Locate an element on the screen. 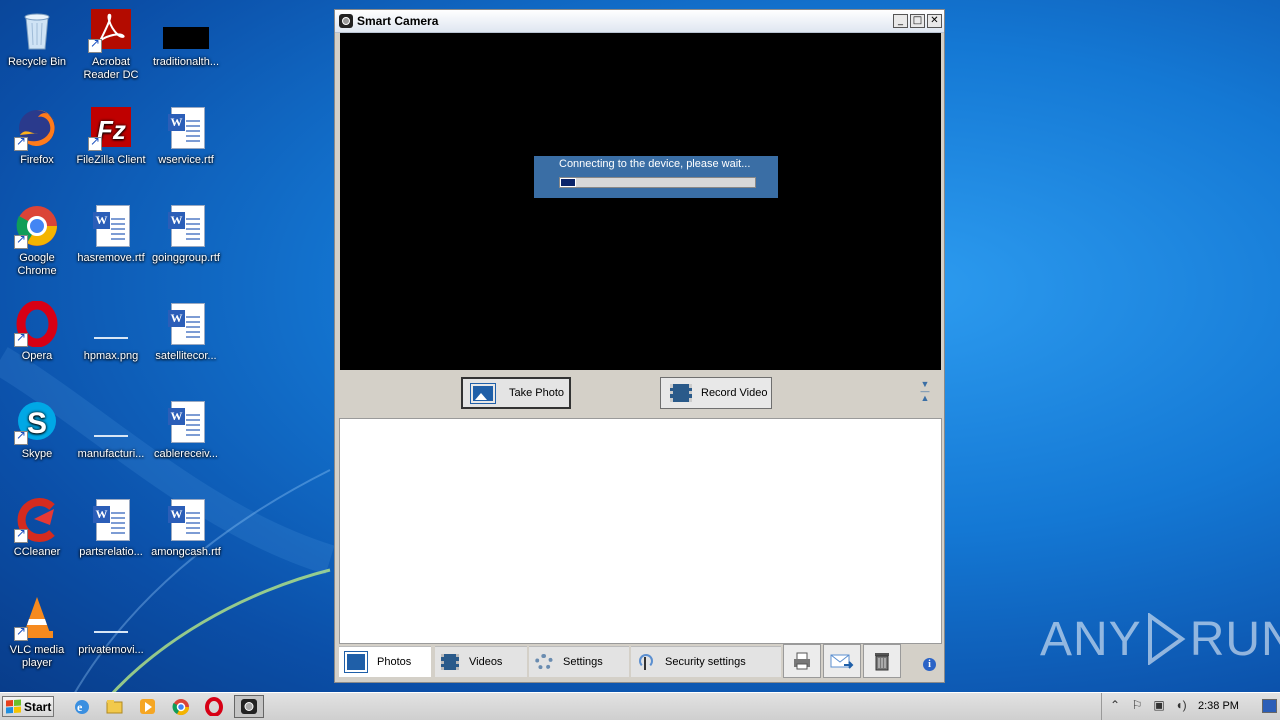 The width and height of the screenshot is (1280, 720). desktop-icon-ccleaner: CCleaner is located at coordinates (37, 528).